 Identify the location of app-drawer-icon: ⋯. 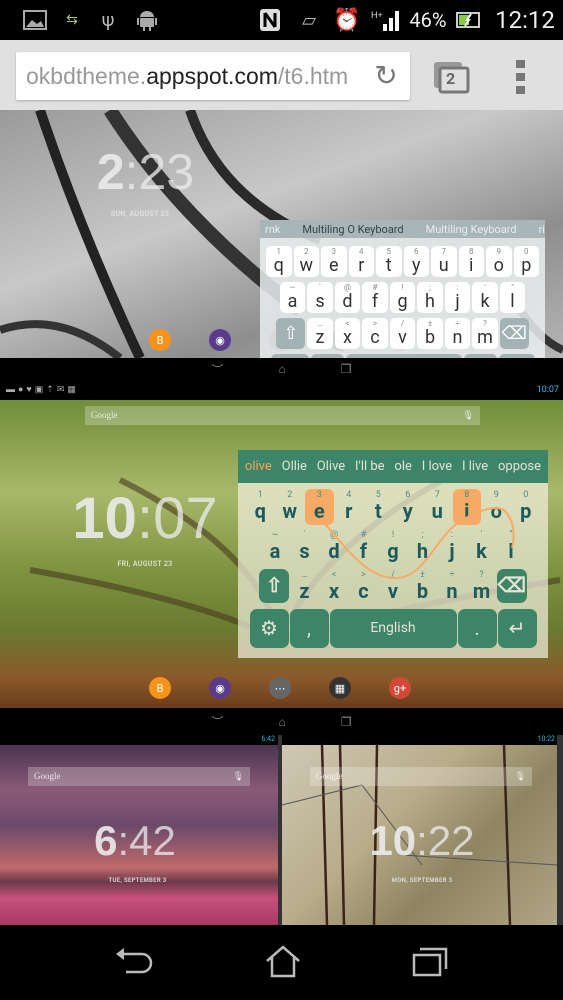
(280, 688).